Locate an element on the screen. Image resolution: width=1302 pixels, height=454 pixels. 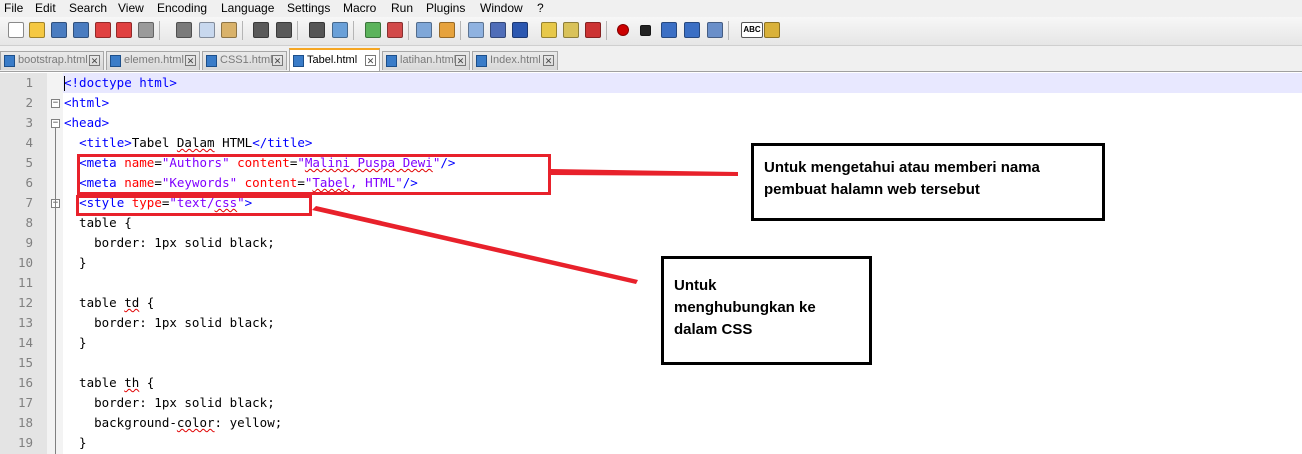
style-note-line1: Untuk is located at coordinates (695, 285).